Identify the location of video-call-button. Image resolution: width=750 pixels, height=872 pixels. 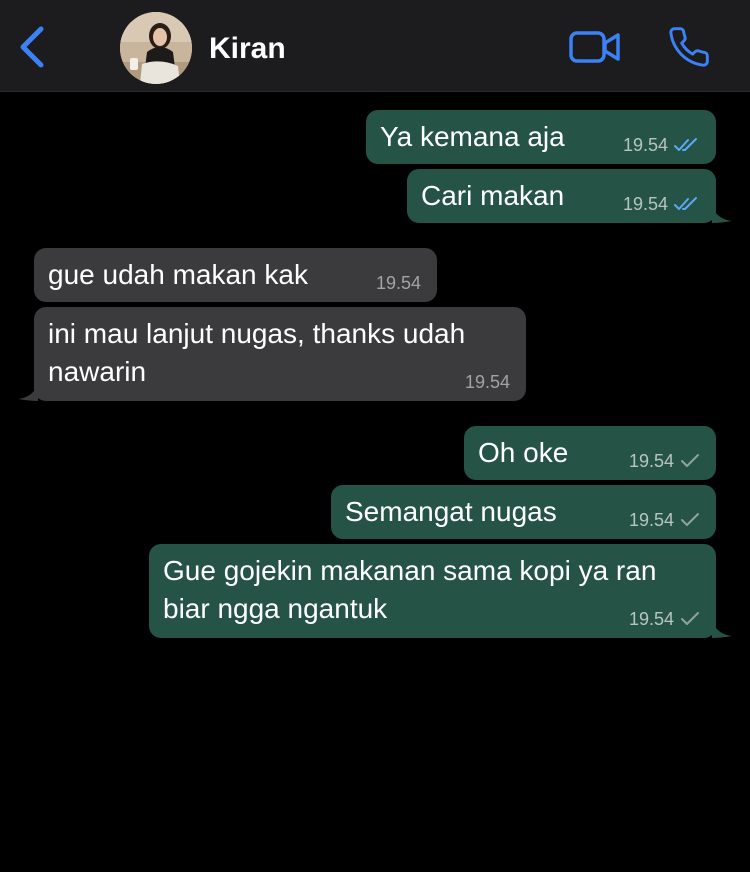
(595, 47).